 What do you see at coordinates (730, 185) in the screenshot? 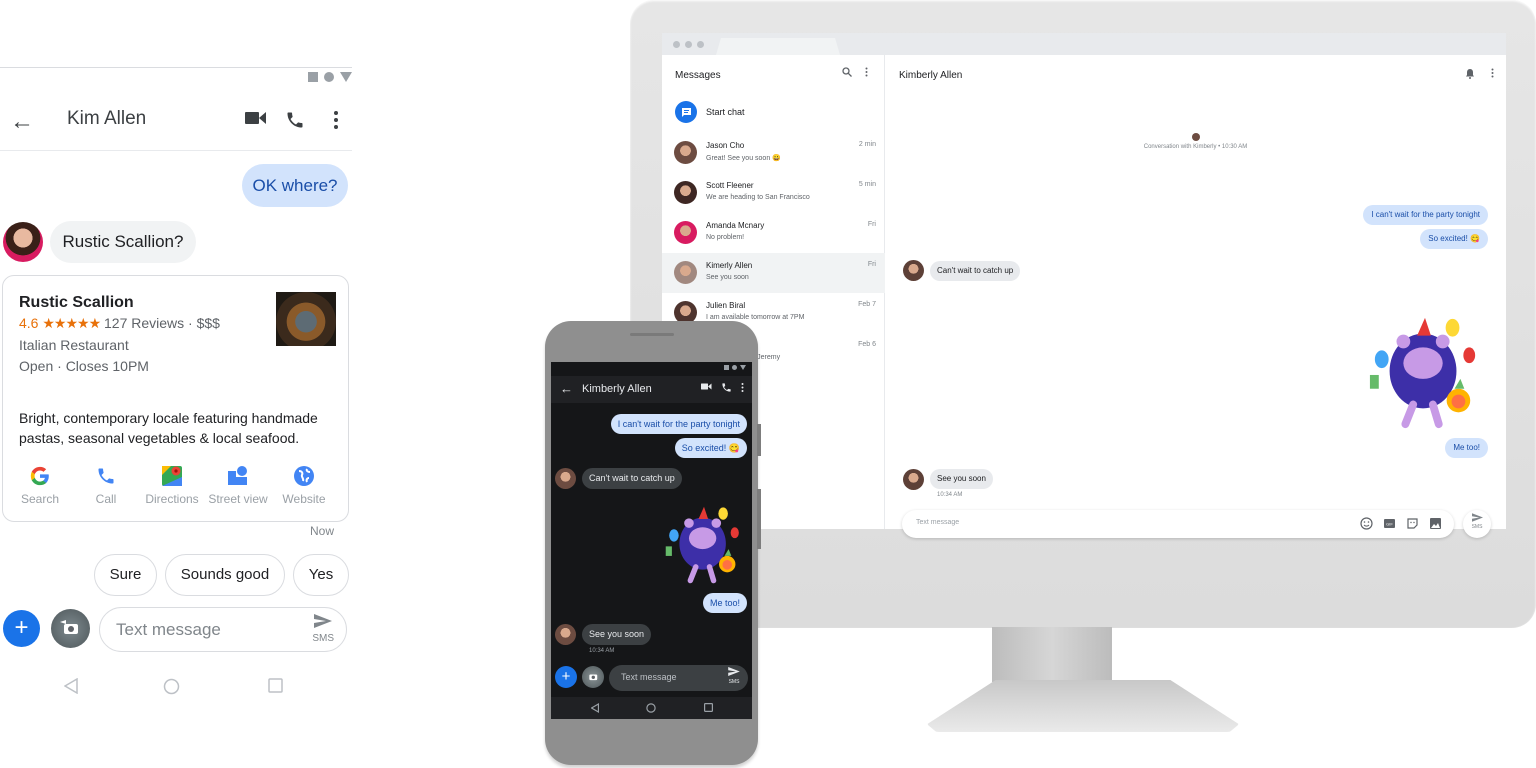
I see `conversation-name: Scott Fleener` at bounding box center [730, 185].